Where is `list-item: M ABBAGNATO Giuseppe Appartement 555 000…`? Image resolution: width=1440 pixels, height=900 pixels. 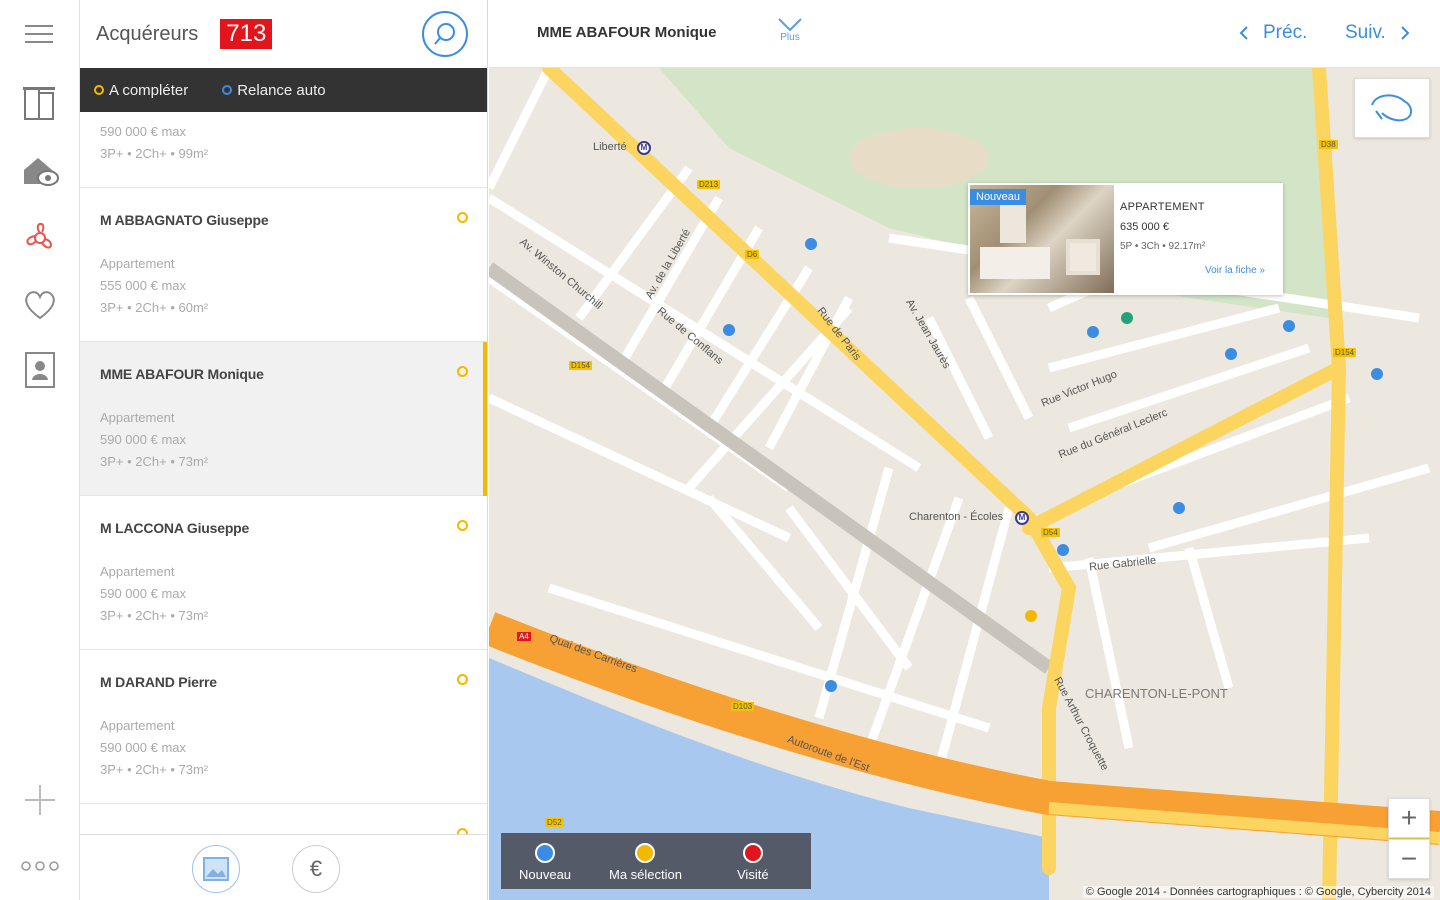
list-item: M ABBAGNATO Giuseppe Appartement 555 000… is located at coordinates (283, 265).